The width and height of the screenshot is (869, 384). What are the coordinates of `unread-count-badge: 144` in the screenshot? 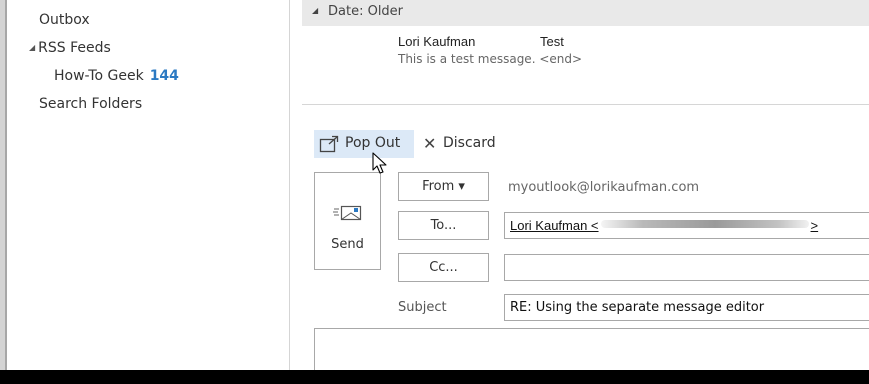 It's located at (164, 76).